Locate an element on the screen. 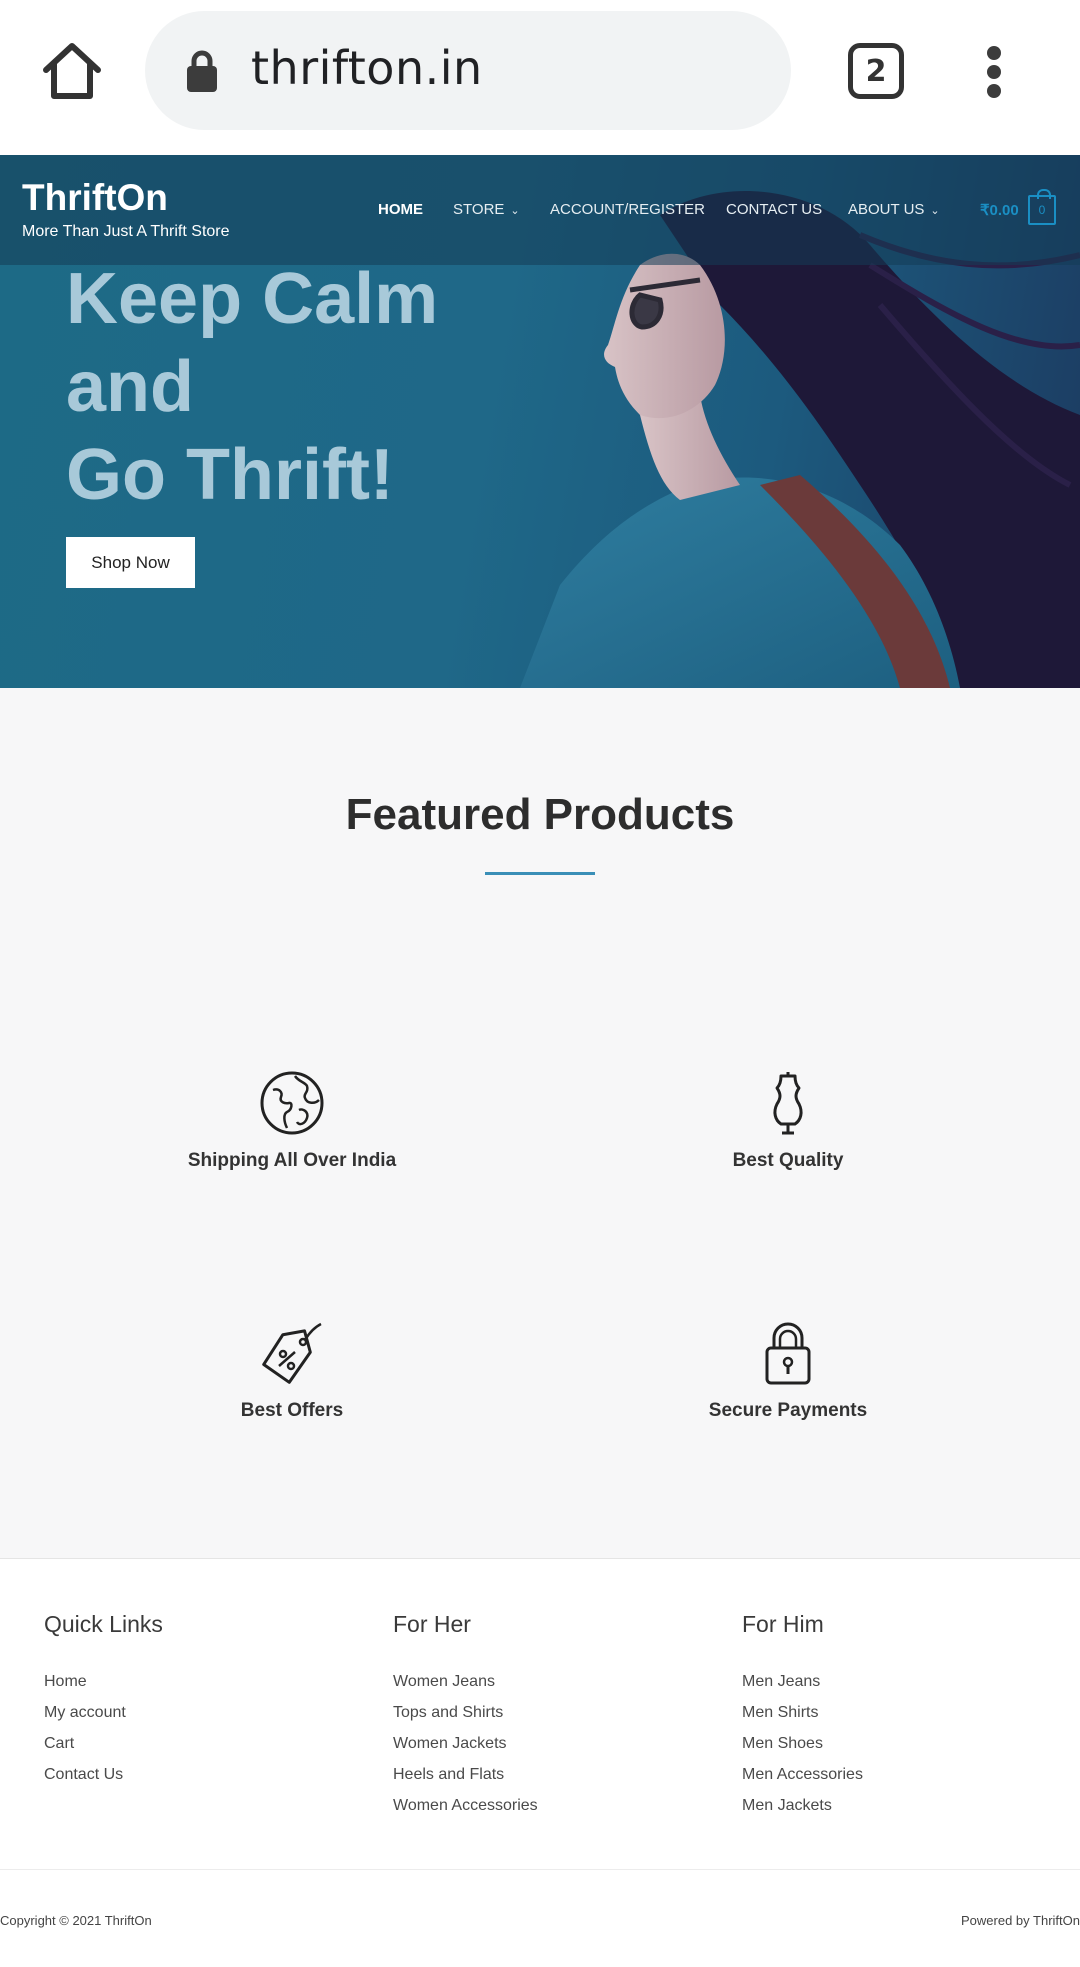 The width and height of the screenshot is (1080, 1967). dress-form-icon is located at coordinates (788, 1103).